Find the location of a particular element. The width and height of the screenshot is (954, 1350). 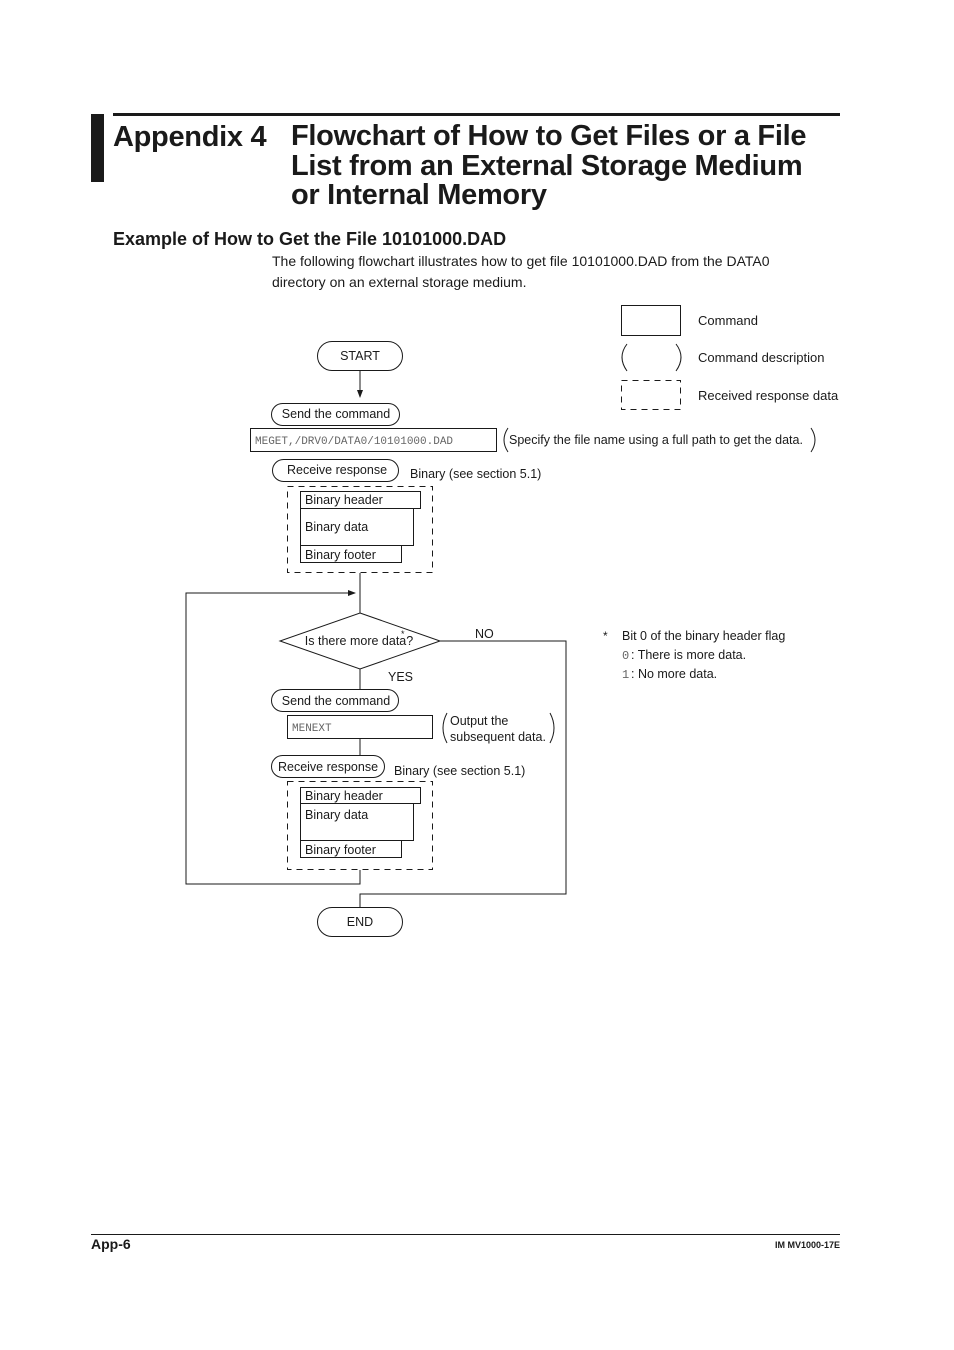

decision-footnote-marker: * is located at coordinates (403, 634).